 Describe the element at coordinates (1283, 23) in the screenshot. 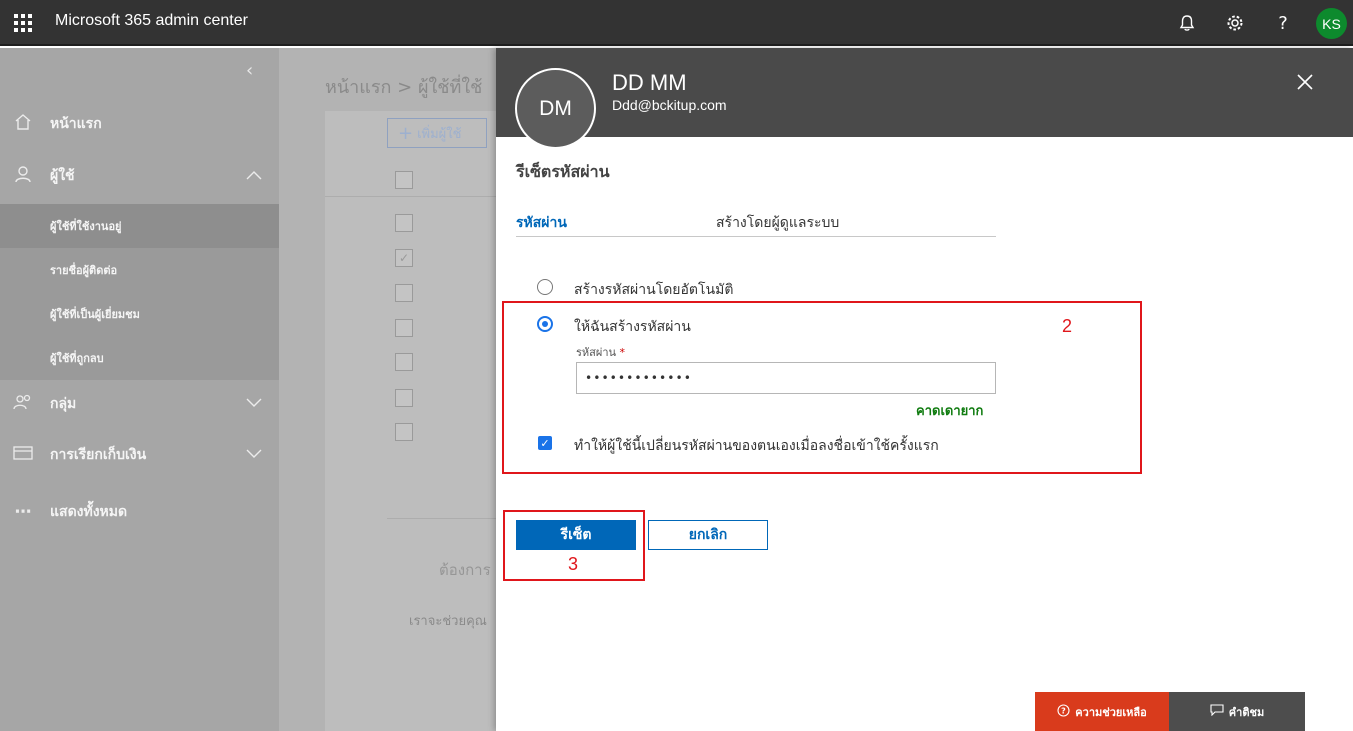

I see `help-icon: ?` at that location.